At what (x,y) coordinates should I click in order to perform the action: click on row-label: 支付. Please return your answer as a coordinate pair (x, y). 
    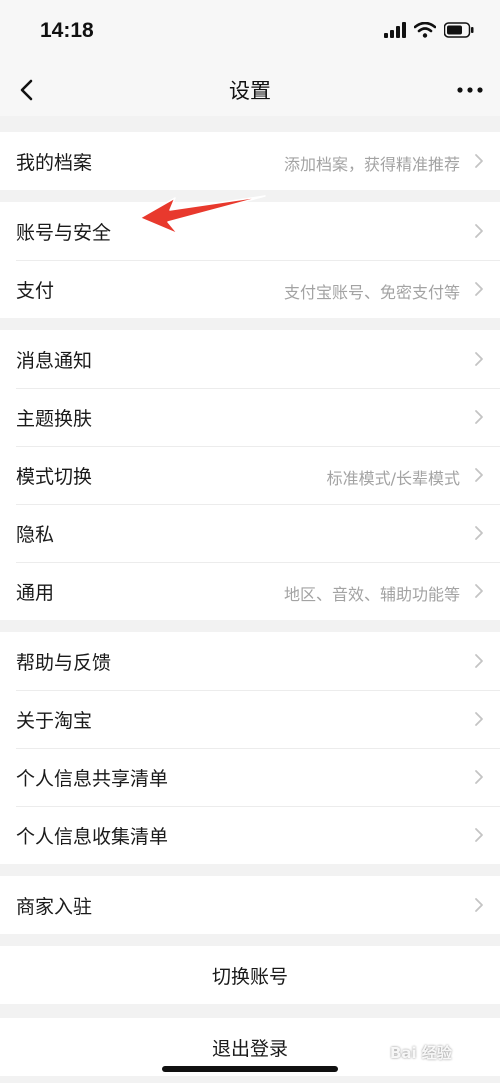
    Looking at the image, I should click on (35, 291).